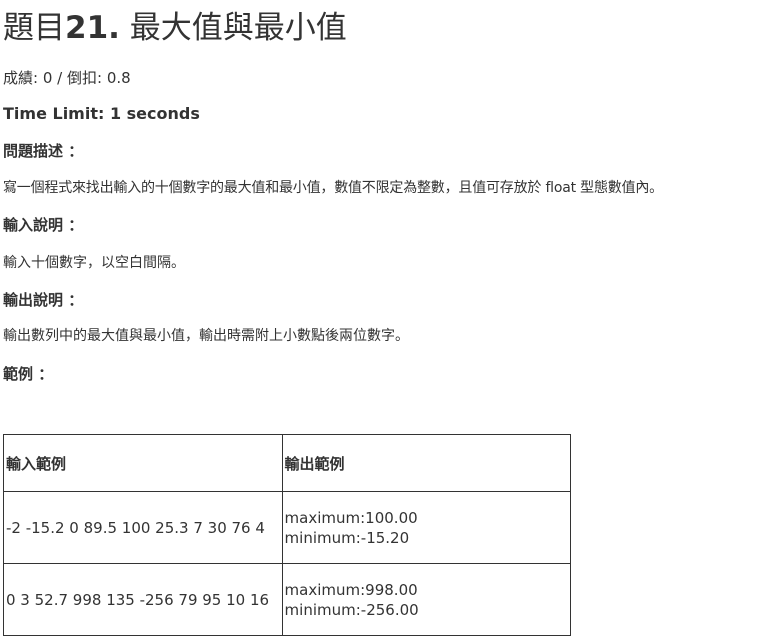 This screenshot has width=772, height=637. What do you see at coordinates (426, 463) in the screenshot?
I see `header-output-example: 輸出範例` at bounding box center [426, 463].